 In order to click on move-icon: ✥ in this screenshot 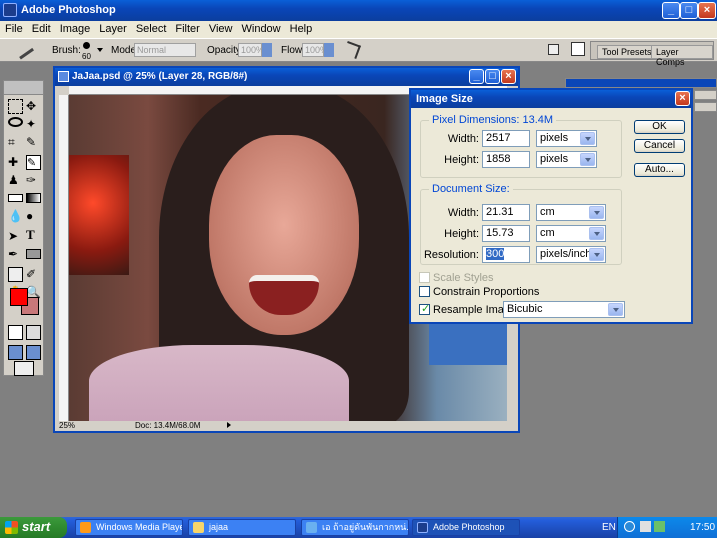, I will do `click(33, 106)`.